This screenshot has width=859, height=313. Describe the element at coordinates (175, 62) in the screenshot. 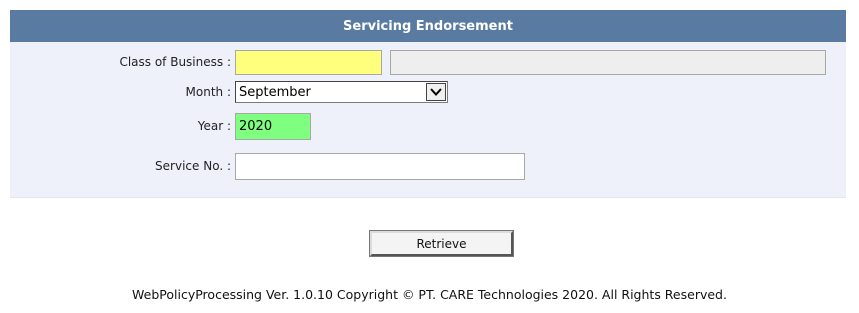

I see `class-of-business-label: Class of Business :` at that location.